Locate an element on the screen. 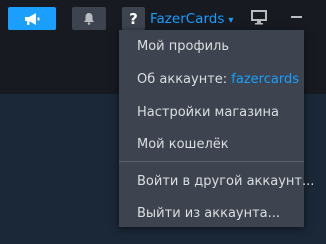 Image resolution: width=326 pixels, height=244 pixels. big-picture-button is located at coordinates (259, 17).